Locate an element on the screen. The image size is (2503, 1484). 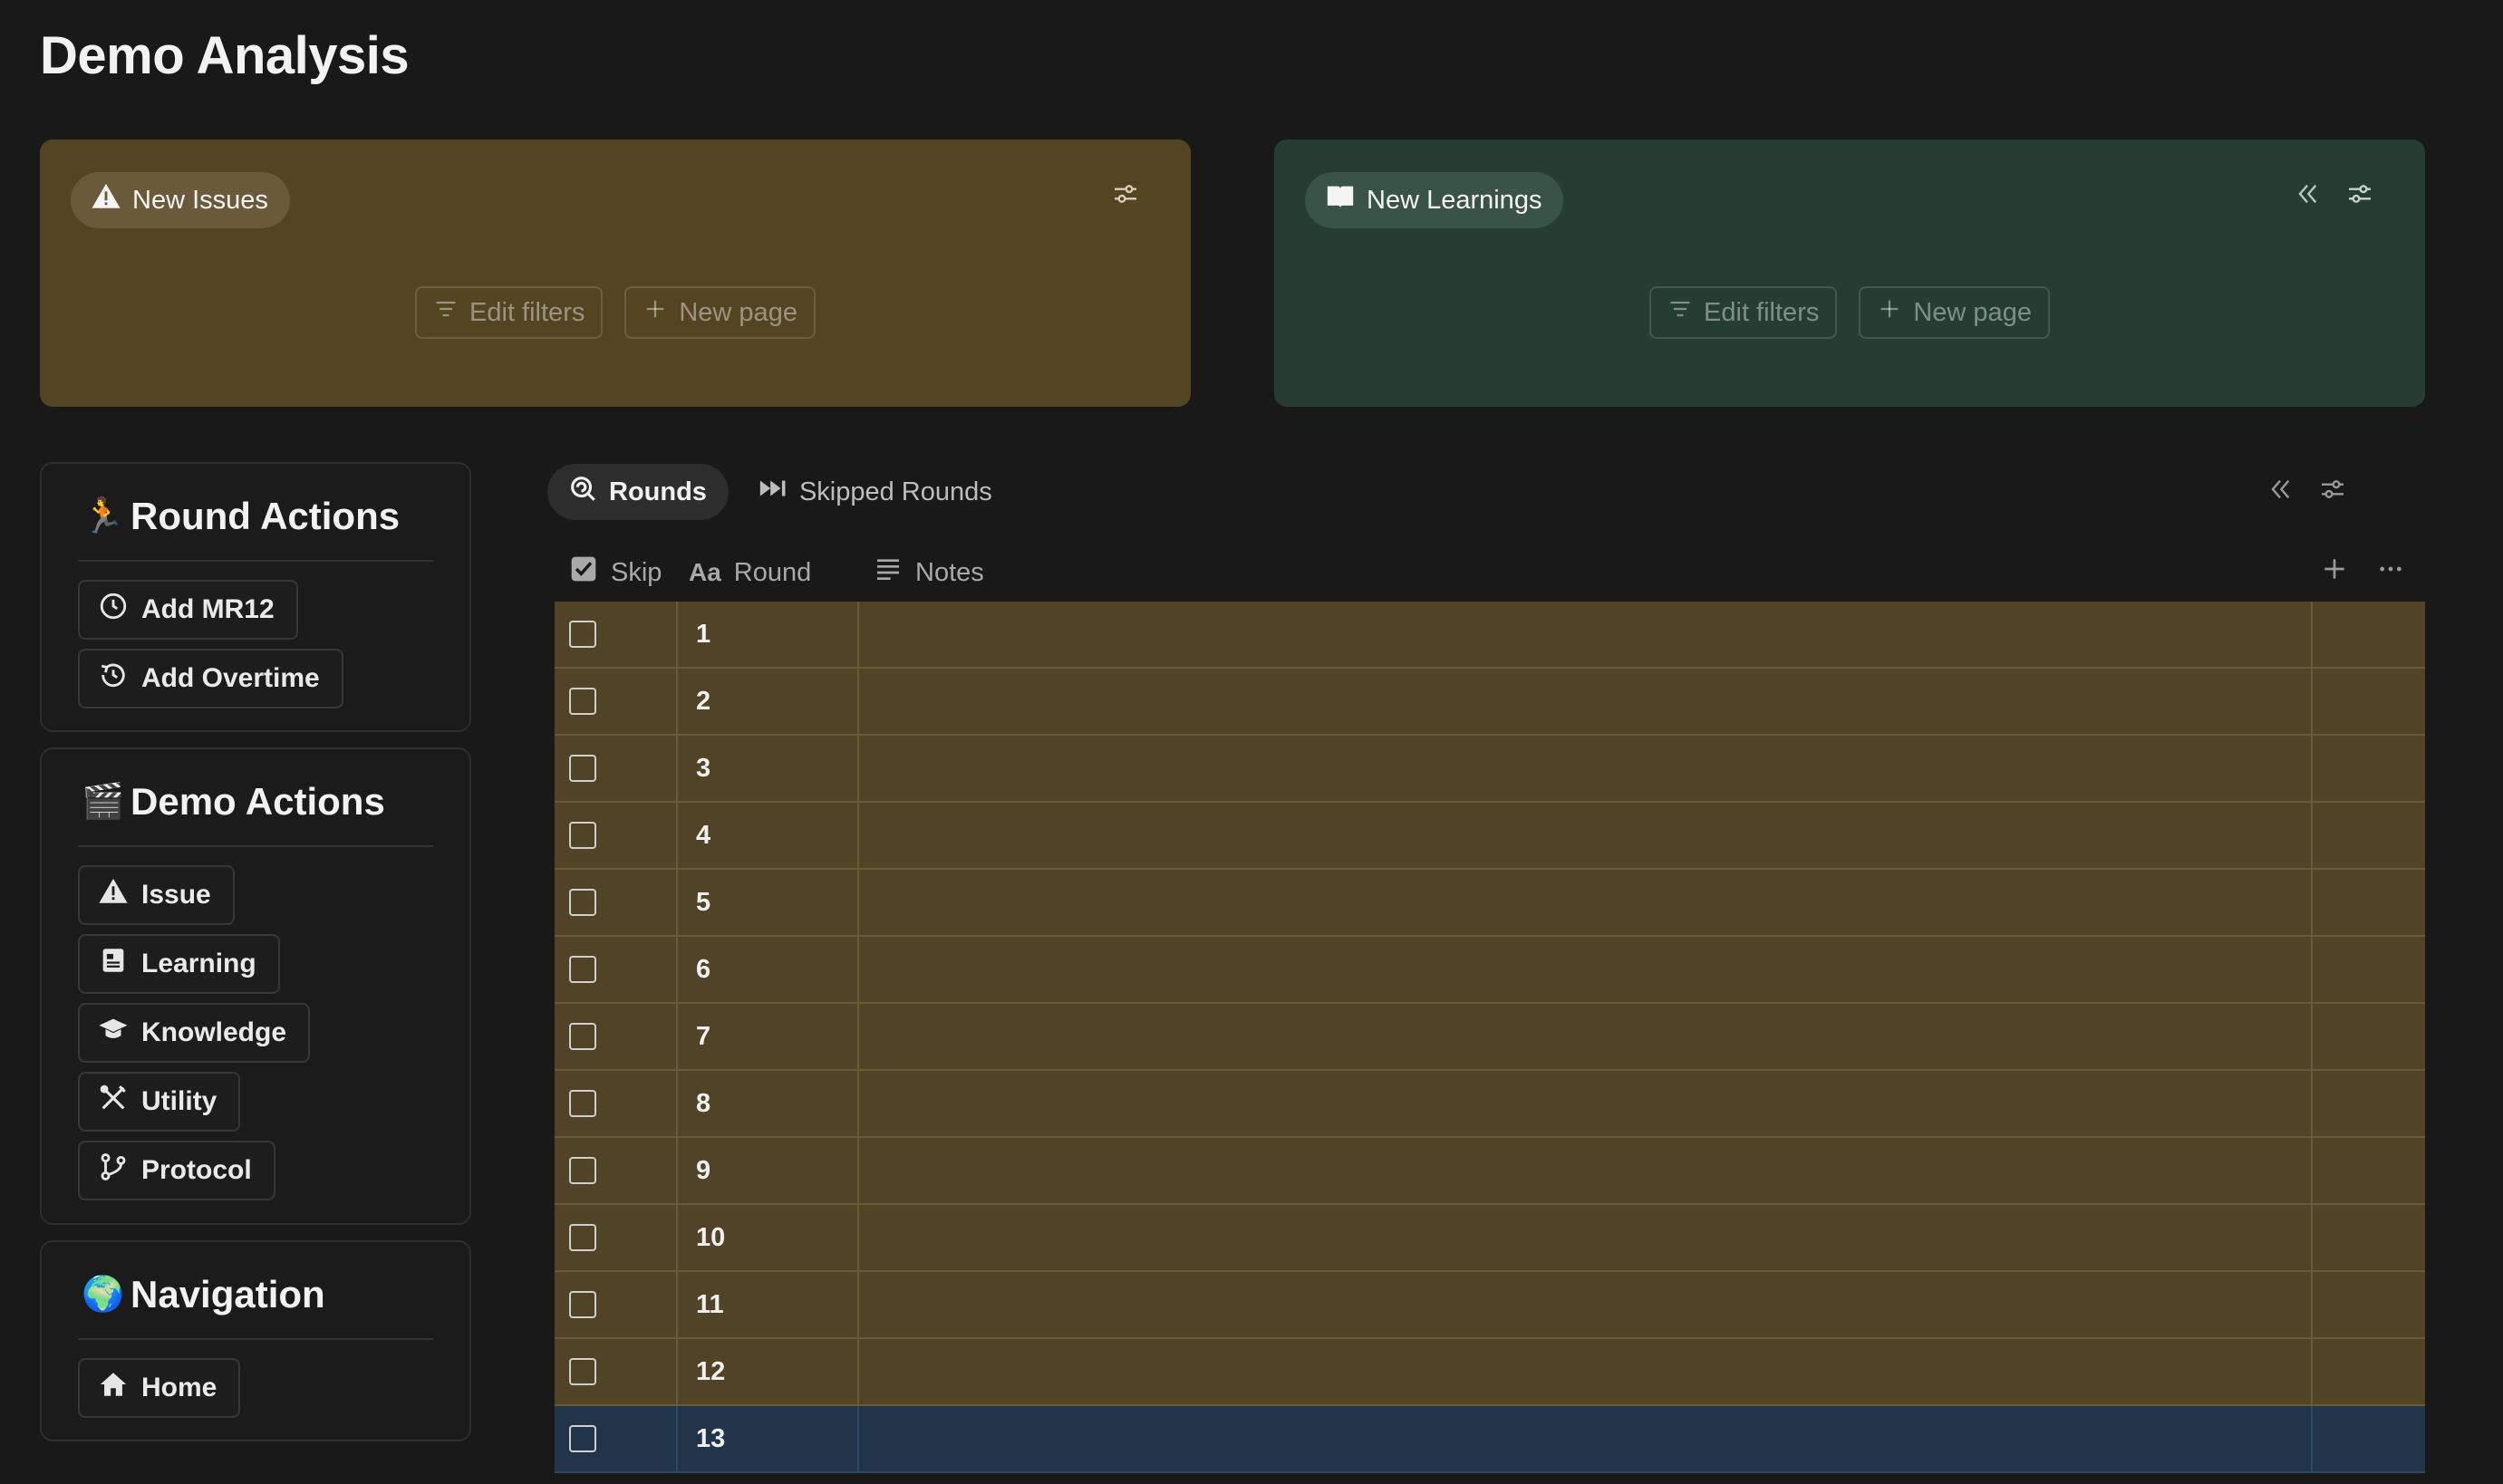
more-options-icon is located at coordinates (2391, 571).